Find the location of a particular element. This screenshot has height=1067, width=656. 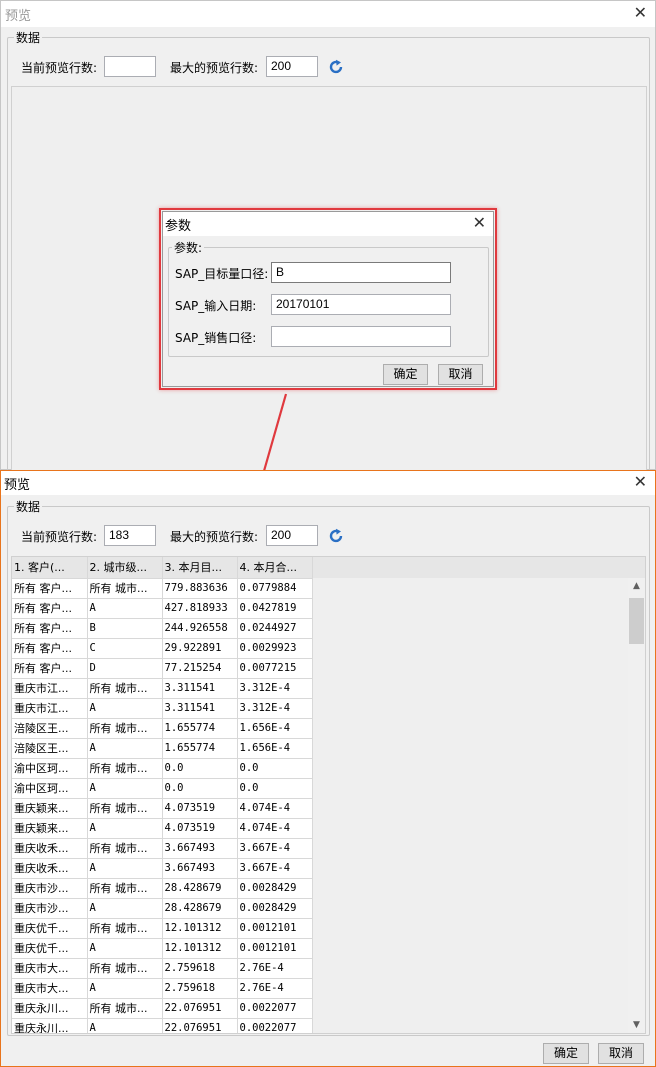

vertical-scrollbar: ▲ ▼ is located at coordinates (636, 805).